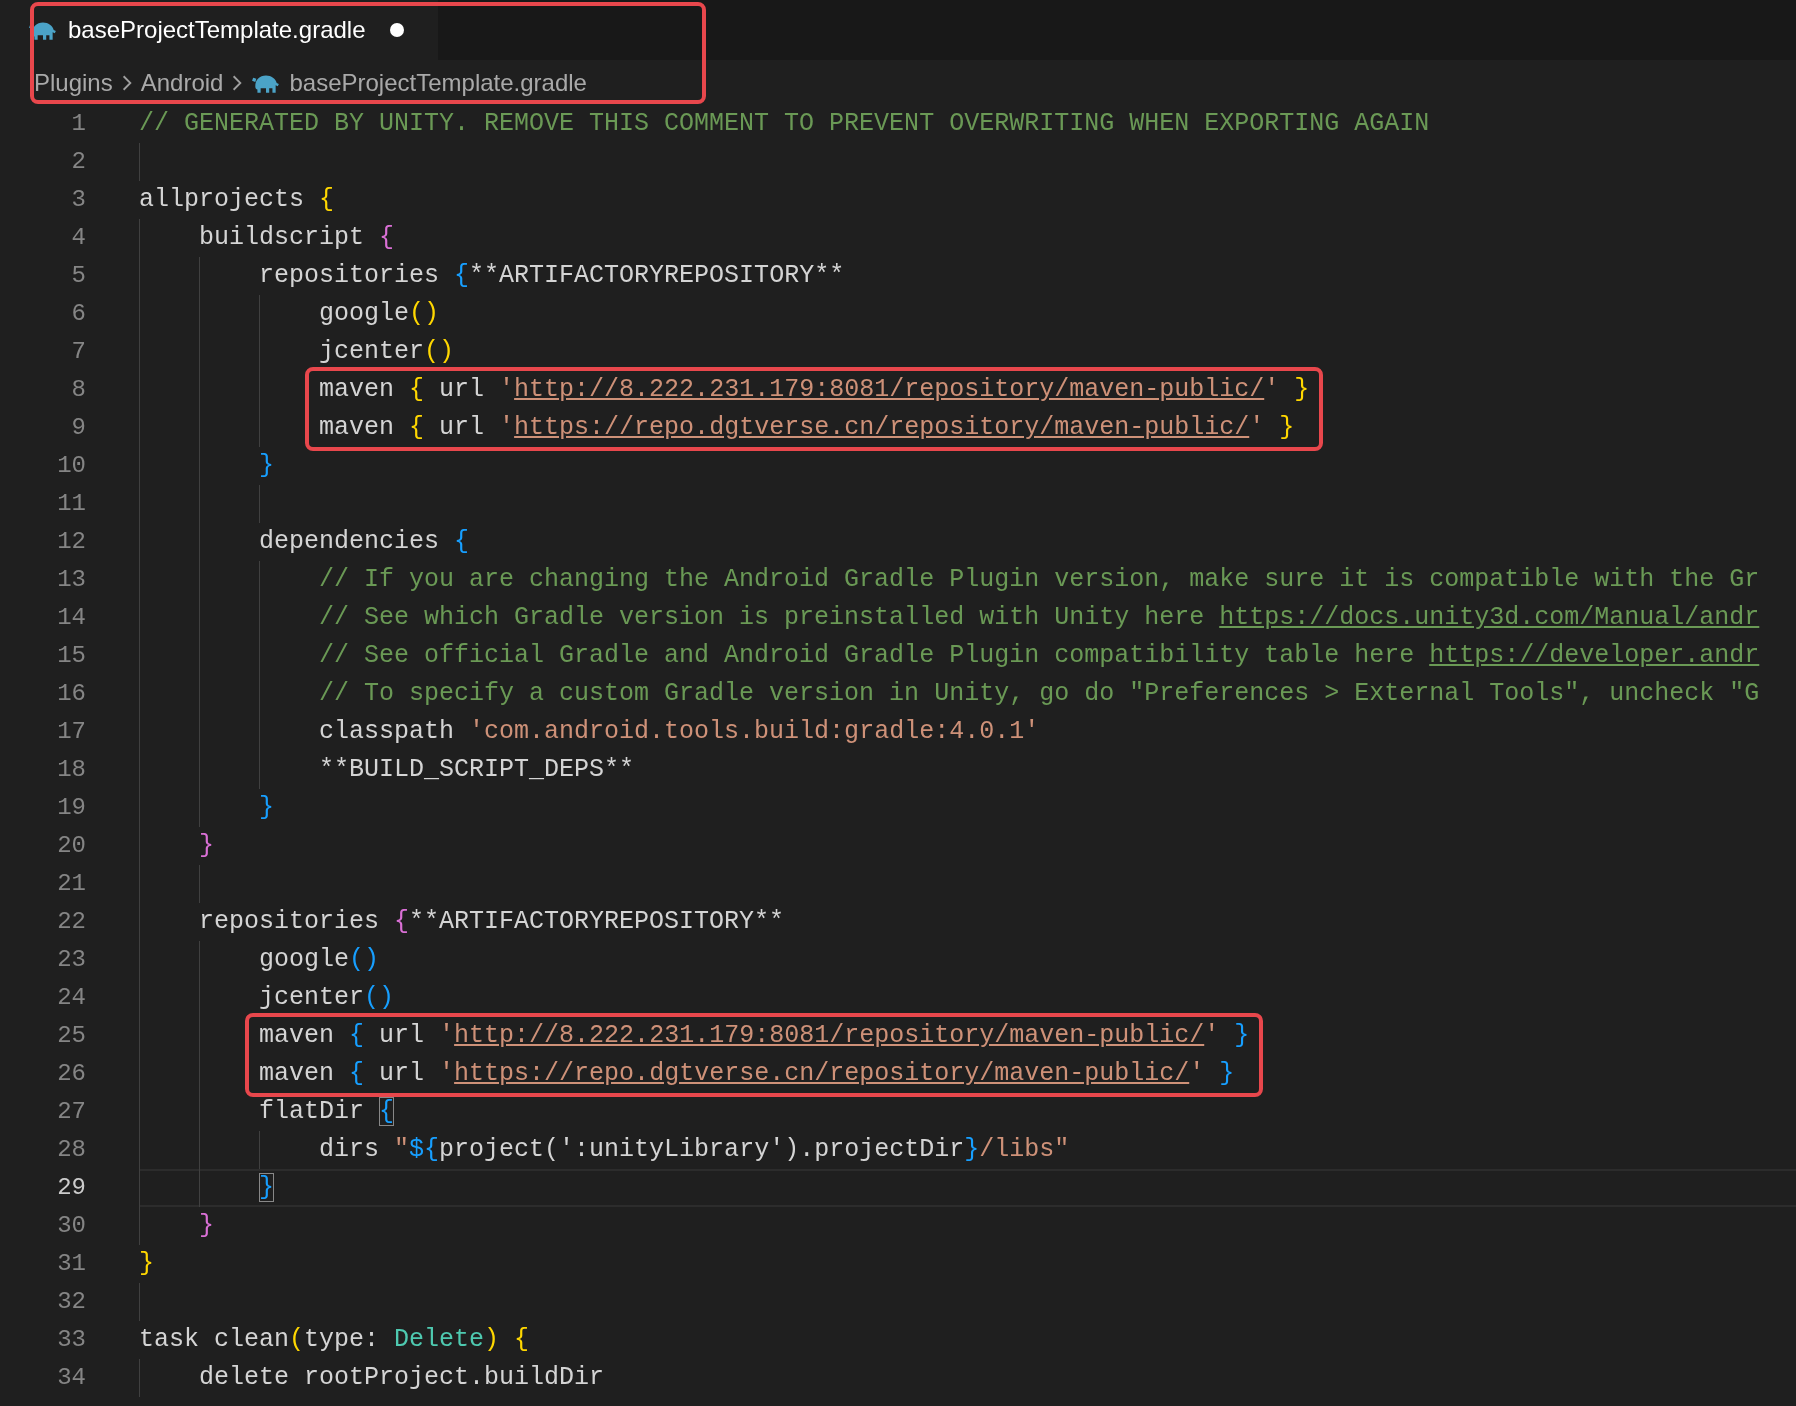  I want to click on line-number: 18, so click(71, 770).